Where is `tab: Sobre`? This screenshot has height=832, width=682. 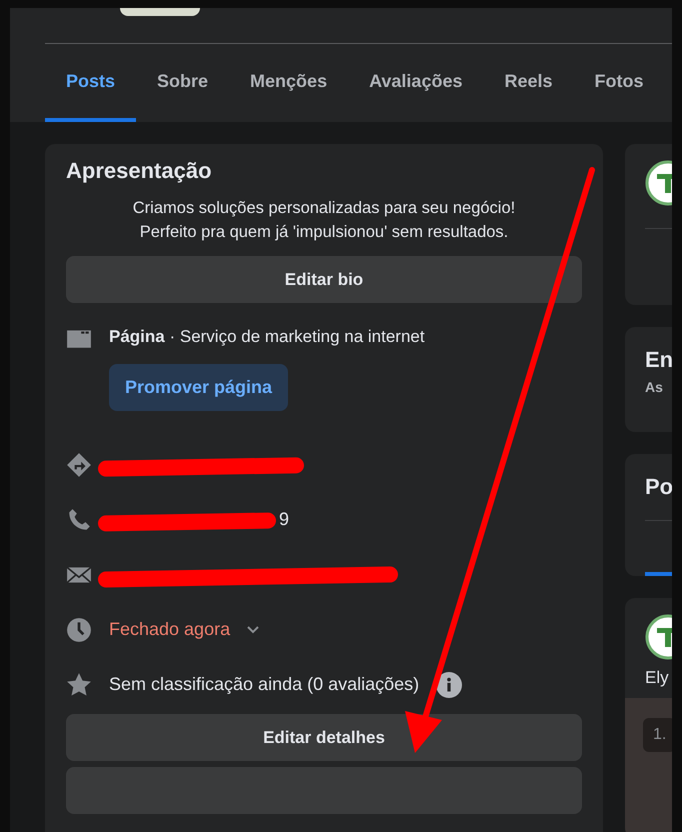
tab: Sobre is located at coordinates (183, 83).